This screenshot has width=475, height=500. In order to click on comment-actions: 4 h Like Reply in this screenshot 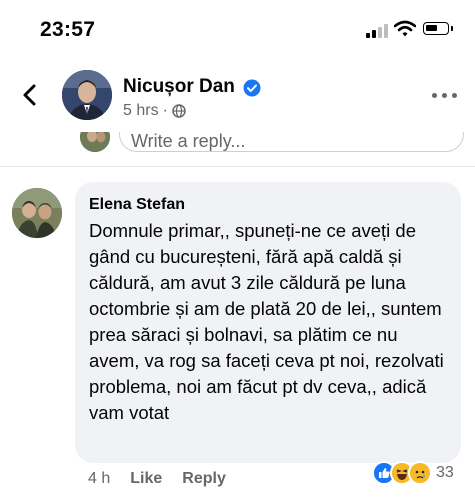, I will do `click(157, 479)`.